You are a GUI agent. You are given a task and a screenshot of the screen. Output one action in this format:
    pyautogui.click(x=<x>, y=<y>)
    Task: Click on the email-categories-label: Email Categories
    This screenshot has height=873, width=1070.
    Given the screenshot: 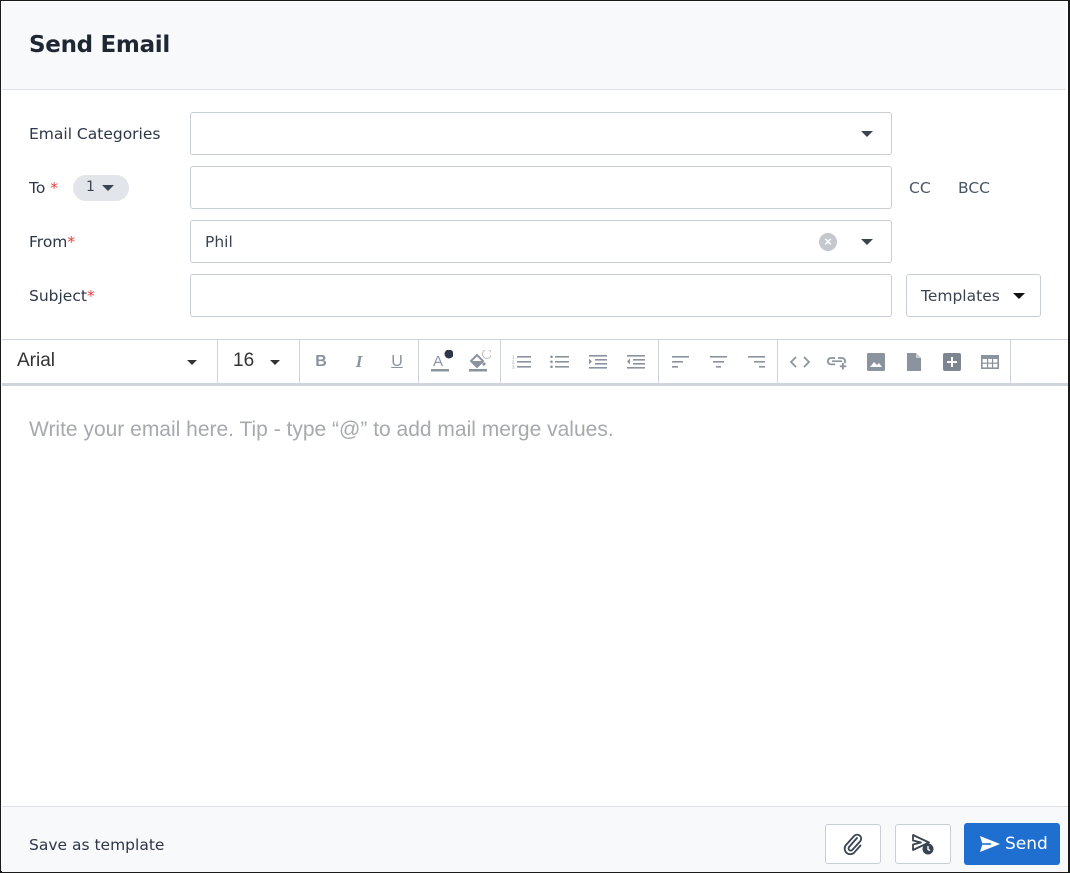 What is the action you would take?
    pyautogui.click(x=94, y=134)
    